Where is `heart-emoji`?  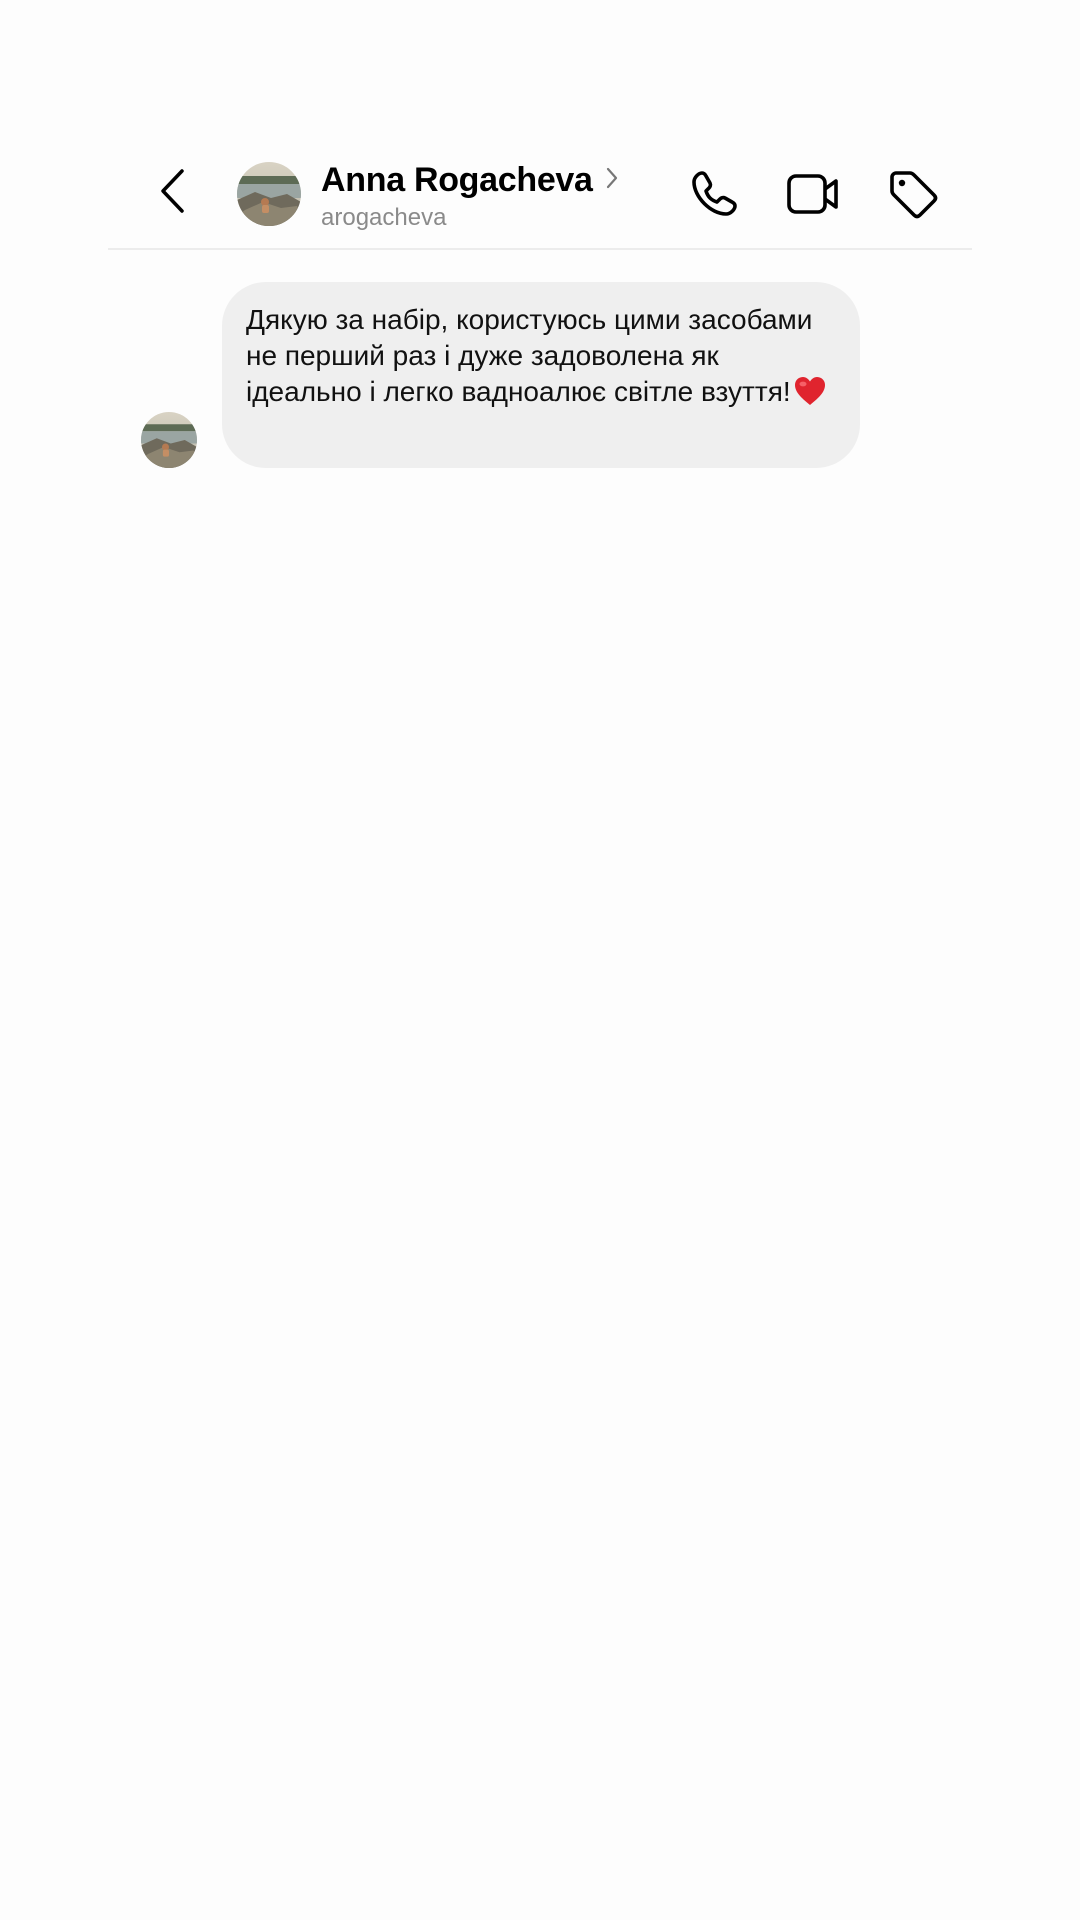
heart-emoji is located at coordinates (810, 395).